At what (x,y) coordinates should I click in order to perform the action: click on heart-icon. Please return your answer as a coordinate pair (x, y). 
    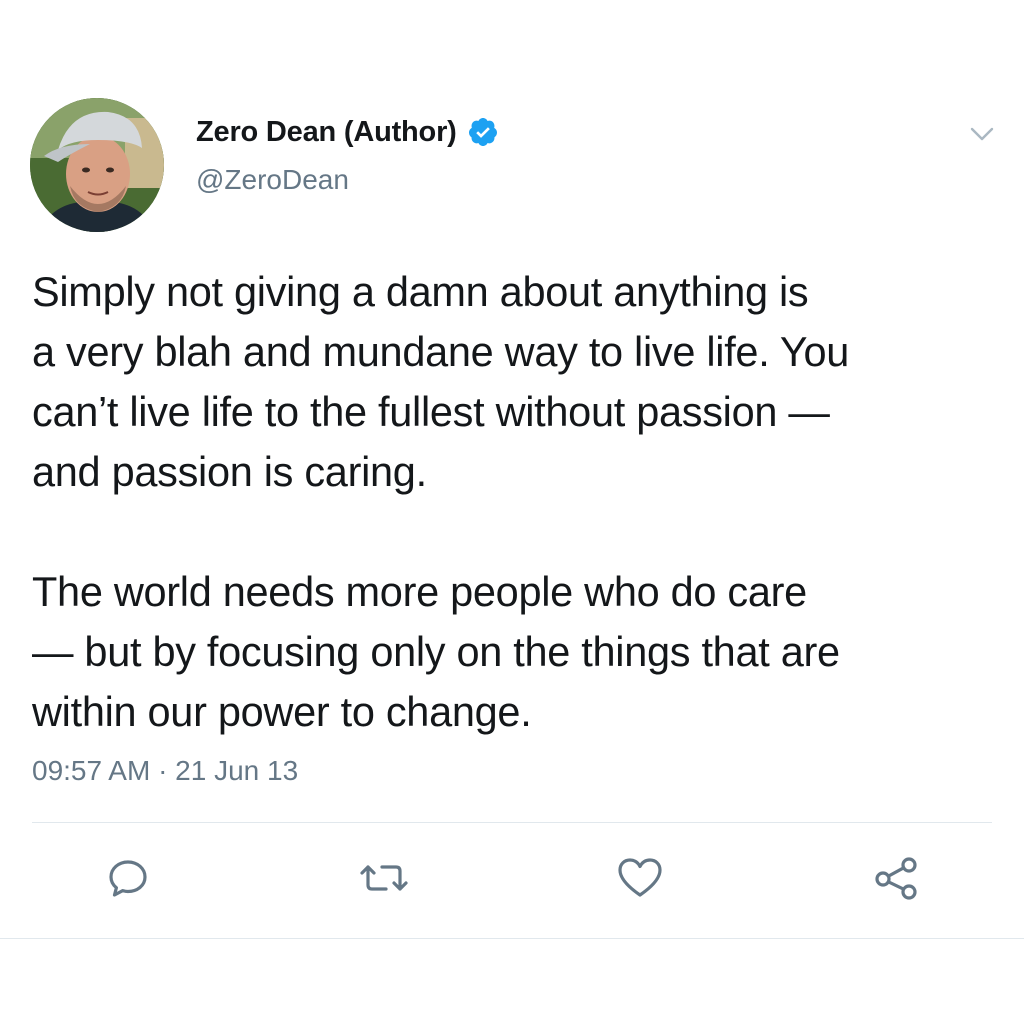
    Looking at the image, I should click on (640, 880).